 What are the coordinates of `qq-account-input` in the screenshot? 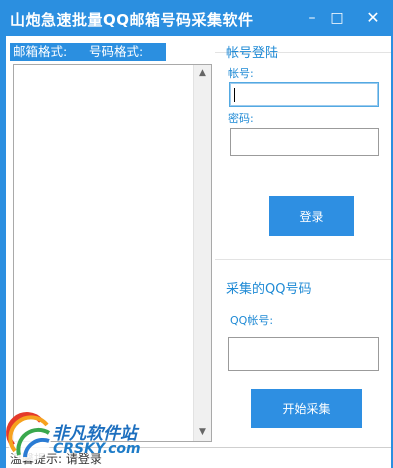 It's located at (303, 354).